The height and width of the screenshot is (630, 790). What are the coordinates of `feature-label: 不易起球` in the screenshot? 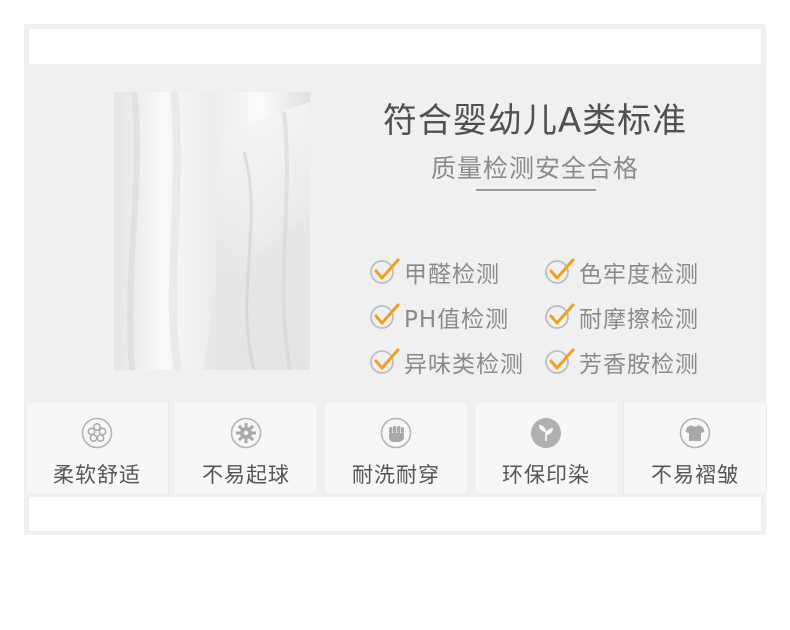 It's located at (246, 475).